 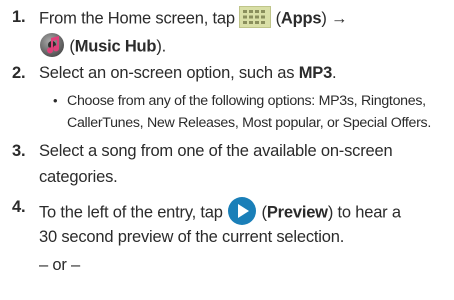 I want to click on step-text: To the left of the entry, tap, so click(x=131, y=212).